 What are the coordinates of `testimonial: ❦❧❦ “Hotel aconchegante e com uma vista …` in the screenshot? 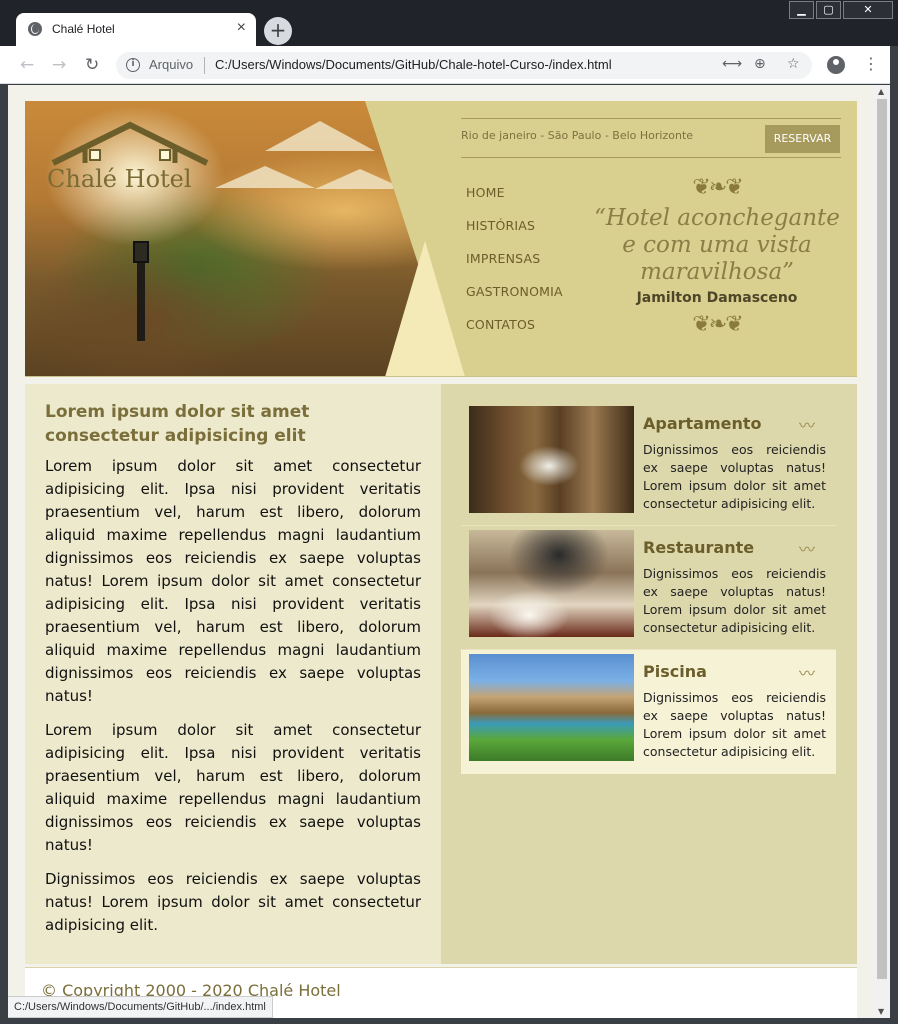 It's located at (717, 256).